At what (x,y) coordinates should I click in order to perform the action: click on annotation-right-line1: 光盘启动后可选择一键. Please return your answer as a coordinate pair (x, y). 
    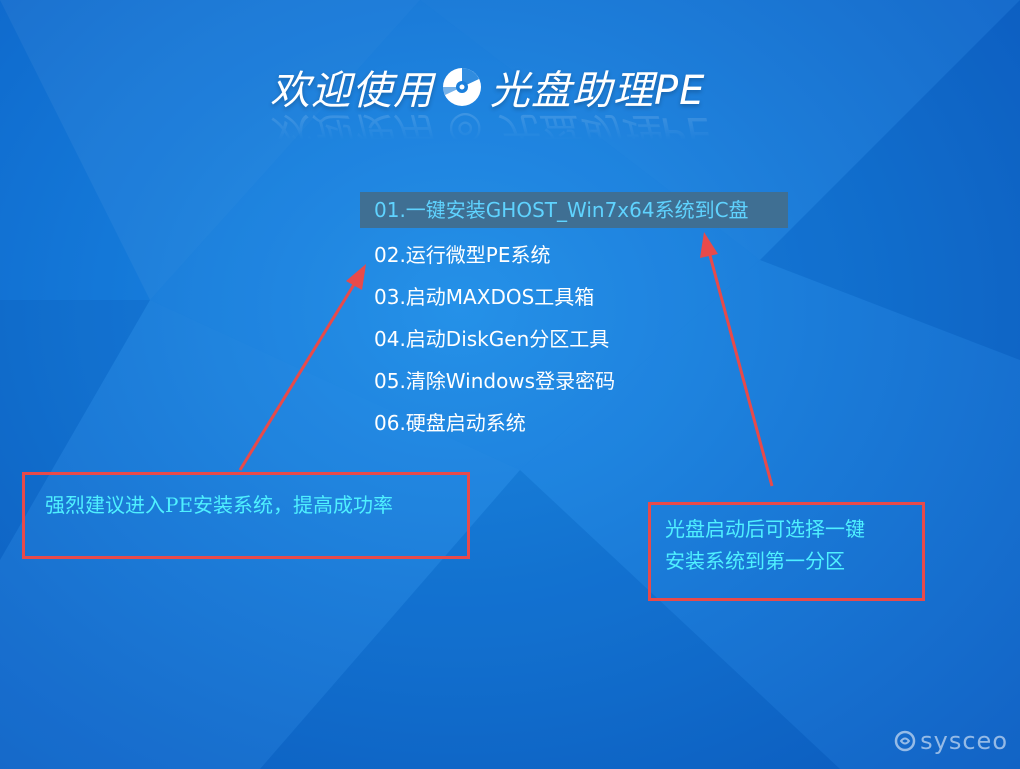
    Looking at the image, I should click on (765, 529).